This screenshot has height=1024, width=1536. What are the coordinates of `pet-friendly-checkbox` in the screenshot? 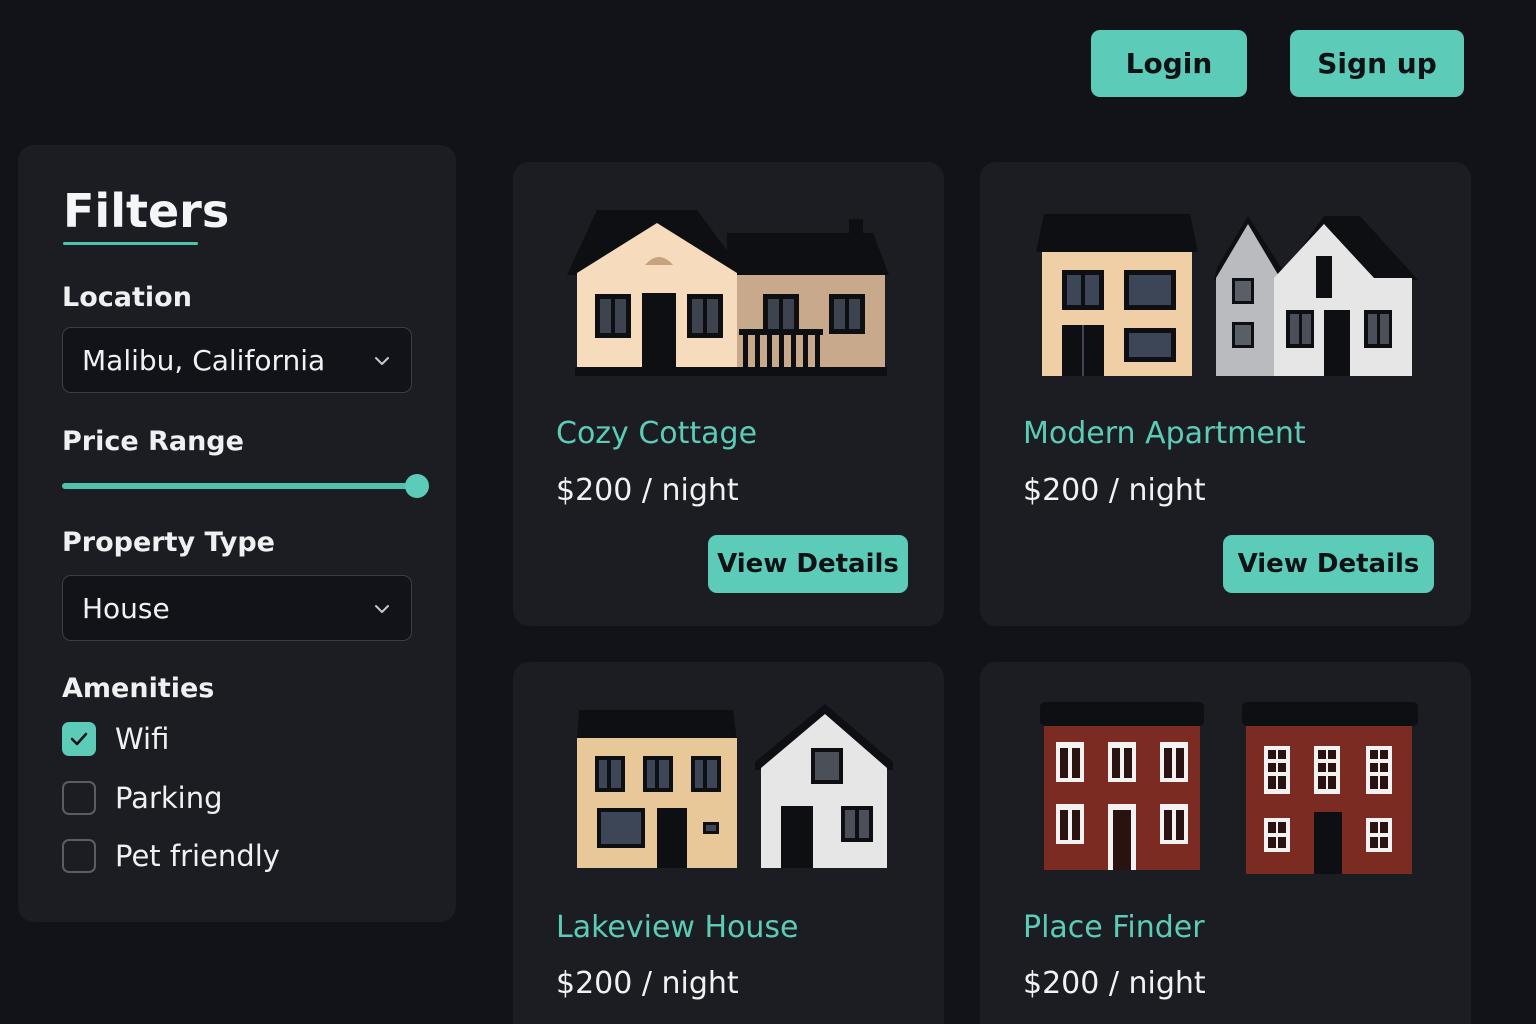 It's located at (79, 856).